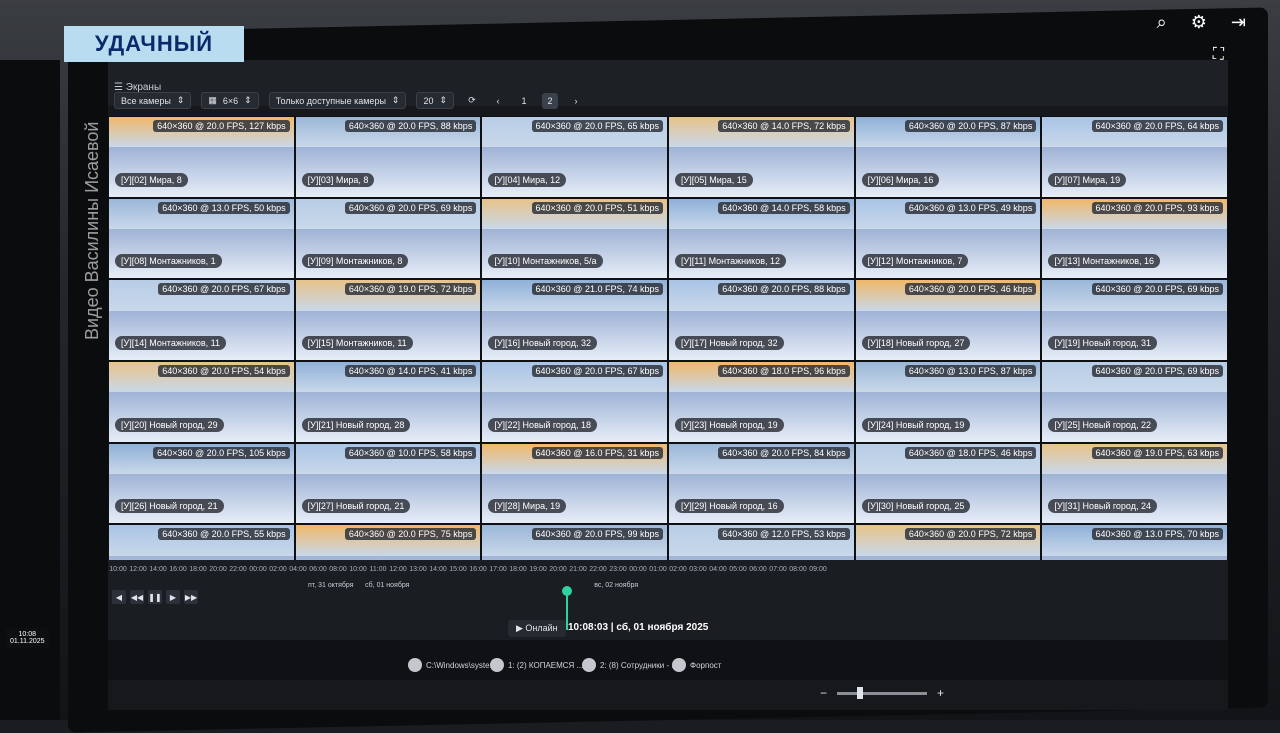 The height and width of the screenshot is (733, 1280). I want to click on camera-stream-stats: 640×360 @ 19.0 FPS, 72 kbps, so click(410, 289).